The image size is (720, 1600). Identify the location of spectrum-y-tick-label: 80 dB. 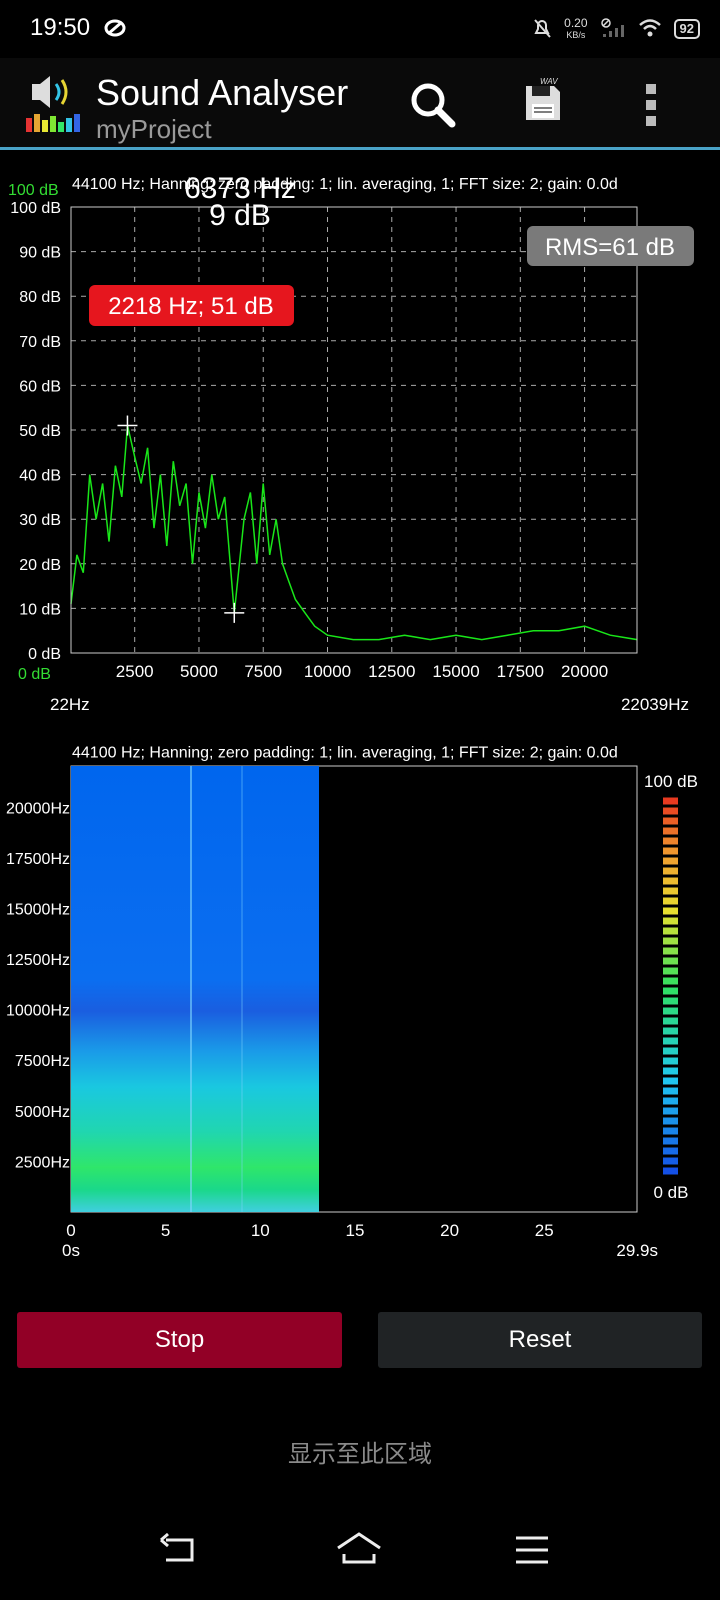
(40, 297).